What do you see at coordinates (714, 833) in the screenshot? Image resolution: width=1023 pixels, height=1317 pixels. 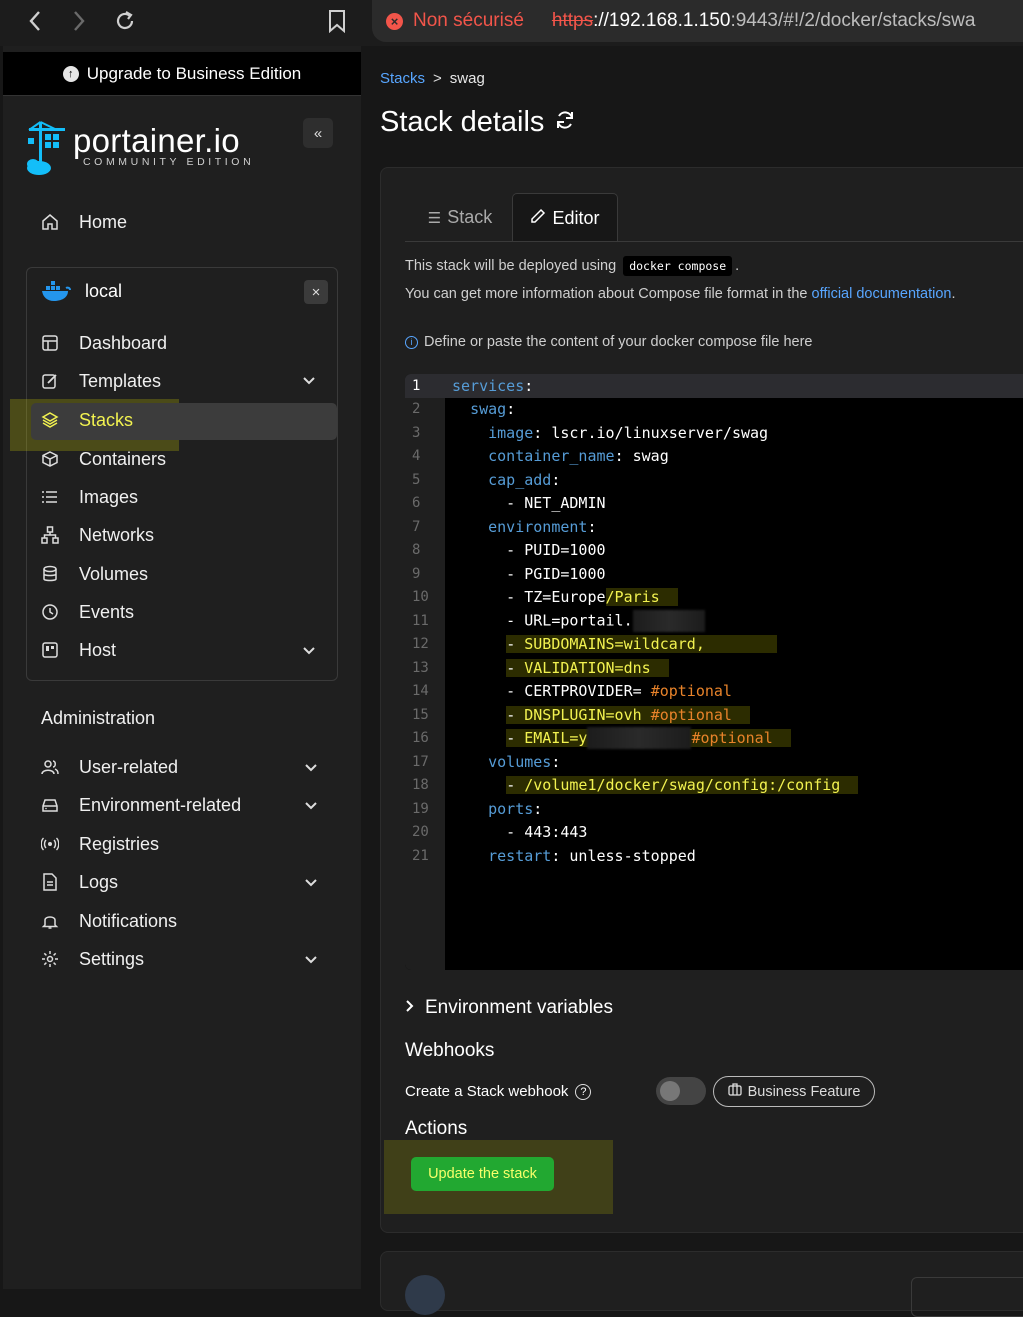 I see `code-line: 20 - 443:443` at bounding box center [714, 833].